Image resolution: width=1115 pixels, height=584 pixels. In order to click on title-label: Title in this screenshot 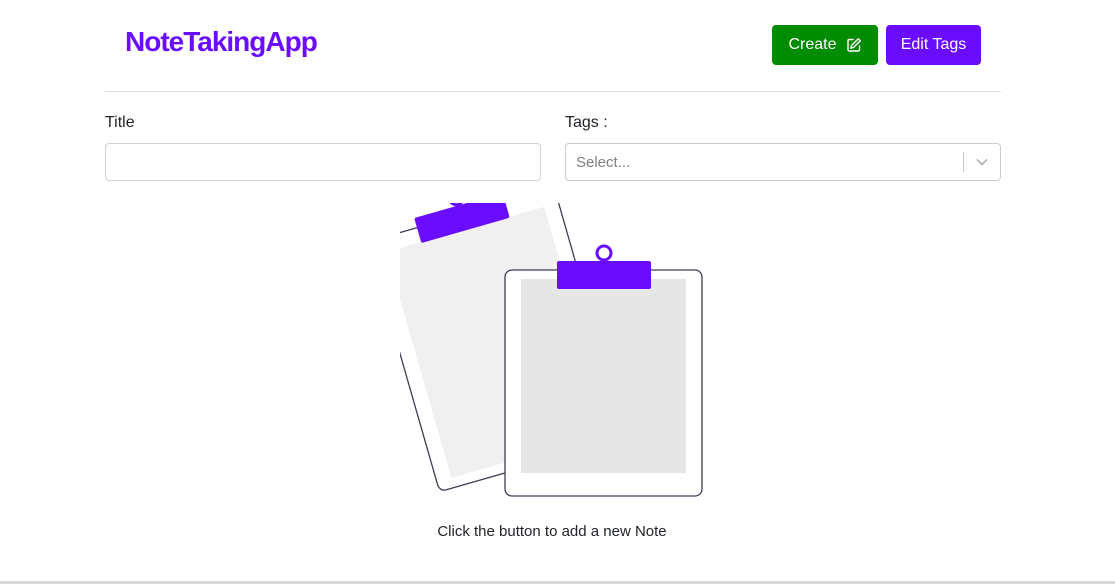, I will do `click(120, 122)`.